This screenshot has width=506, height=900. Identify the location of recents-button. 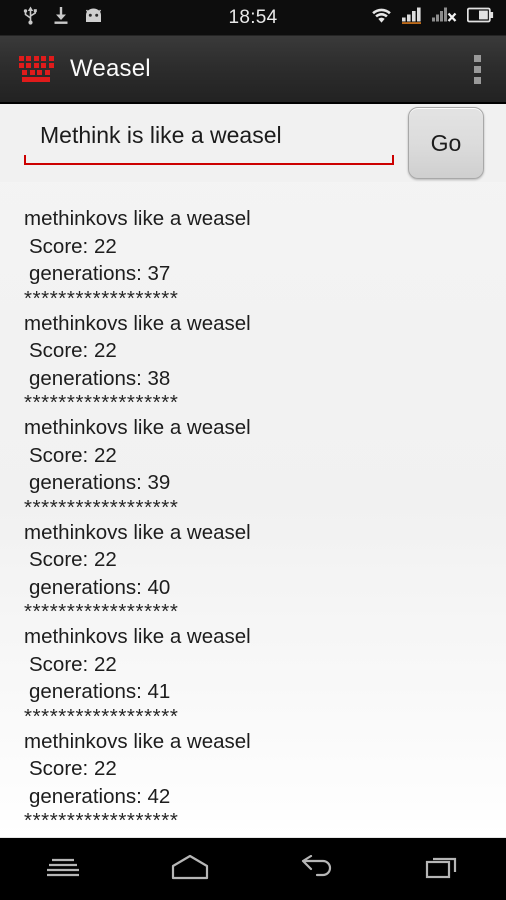
(443, 869).